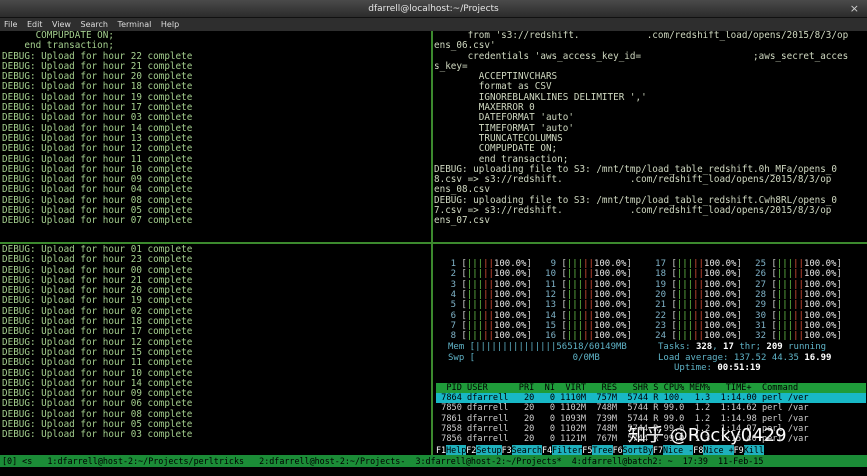 This screenshot has height=476, width=867. I want to click on htop-tasks_label: Tasks:, so click(674, 347).